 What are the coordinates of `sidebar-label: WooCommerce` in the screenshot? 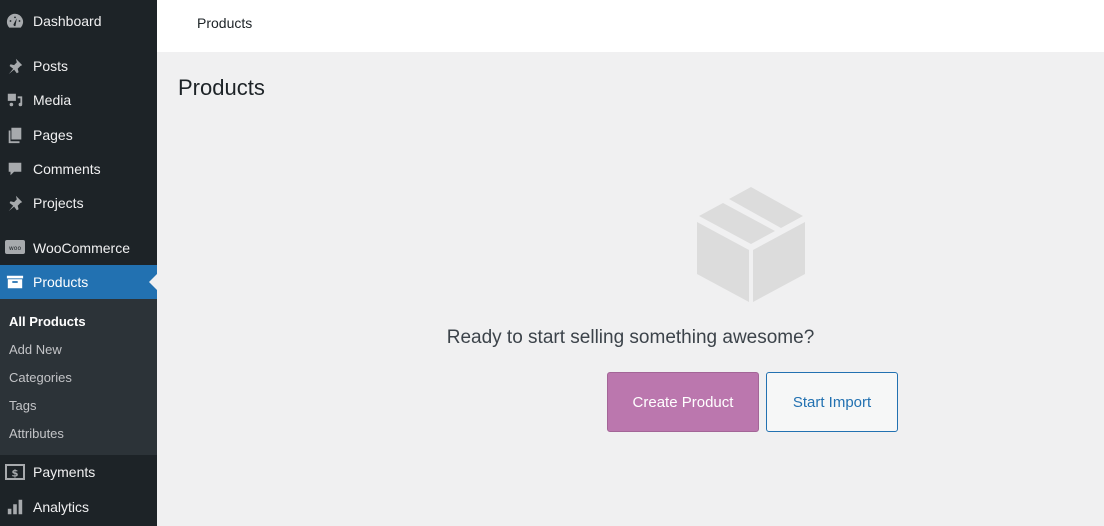 It's located at (81, 248).